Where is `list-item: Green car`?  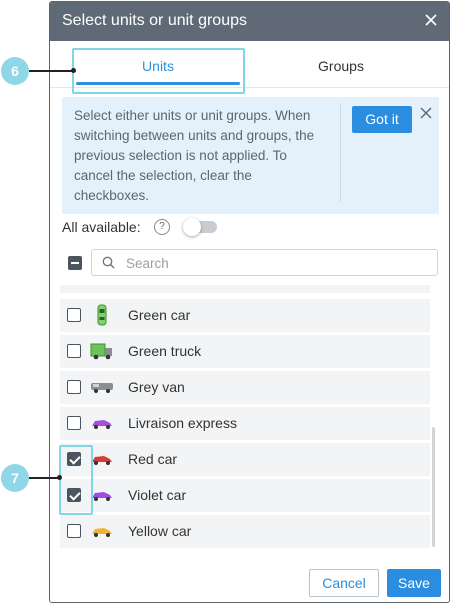 list-item: Green car is located at coordinates (245, 315).